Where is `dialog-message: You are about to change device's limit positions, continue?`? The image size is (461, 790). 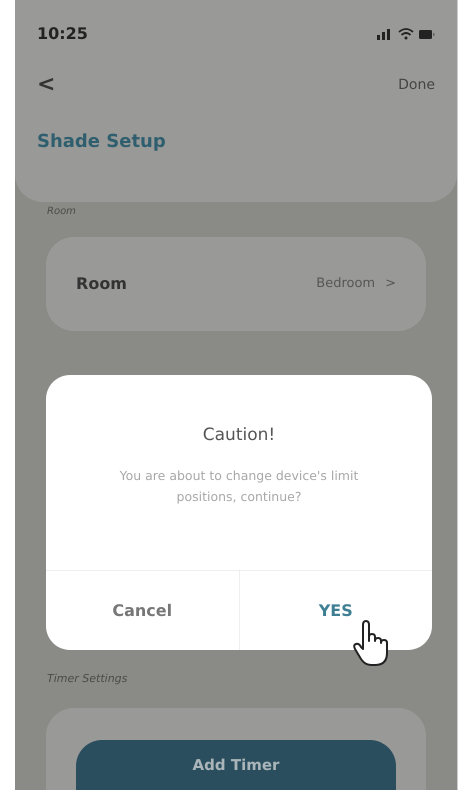 dialog-message: You are about to change device's limit positions, continue? is located at coordinates (239, 486).